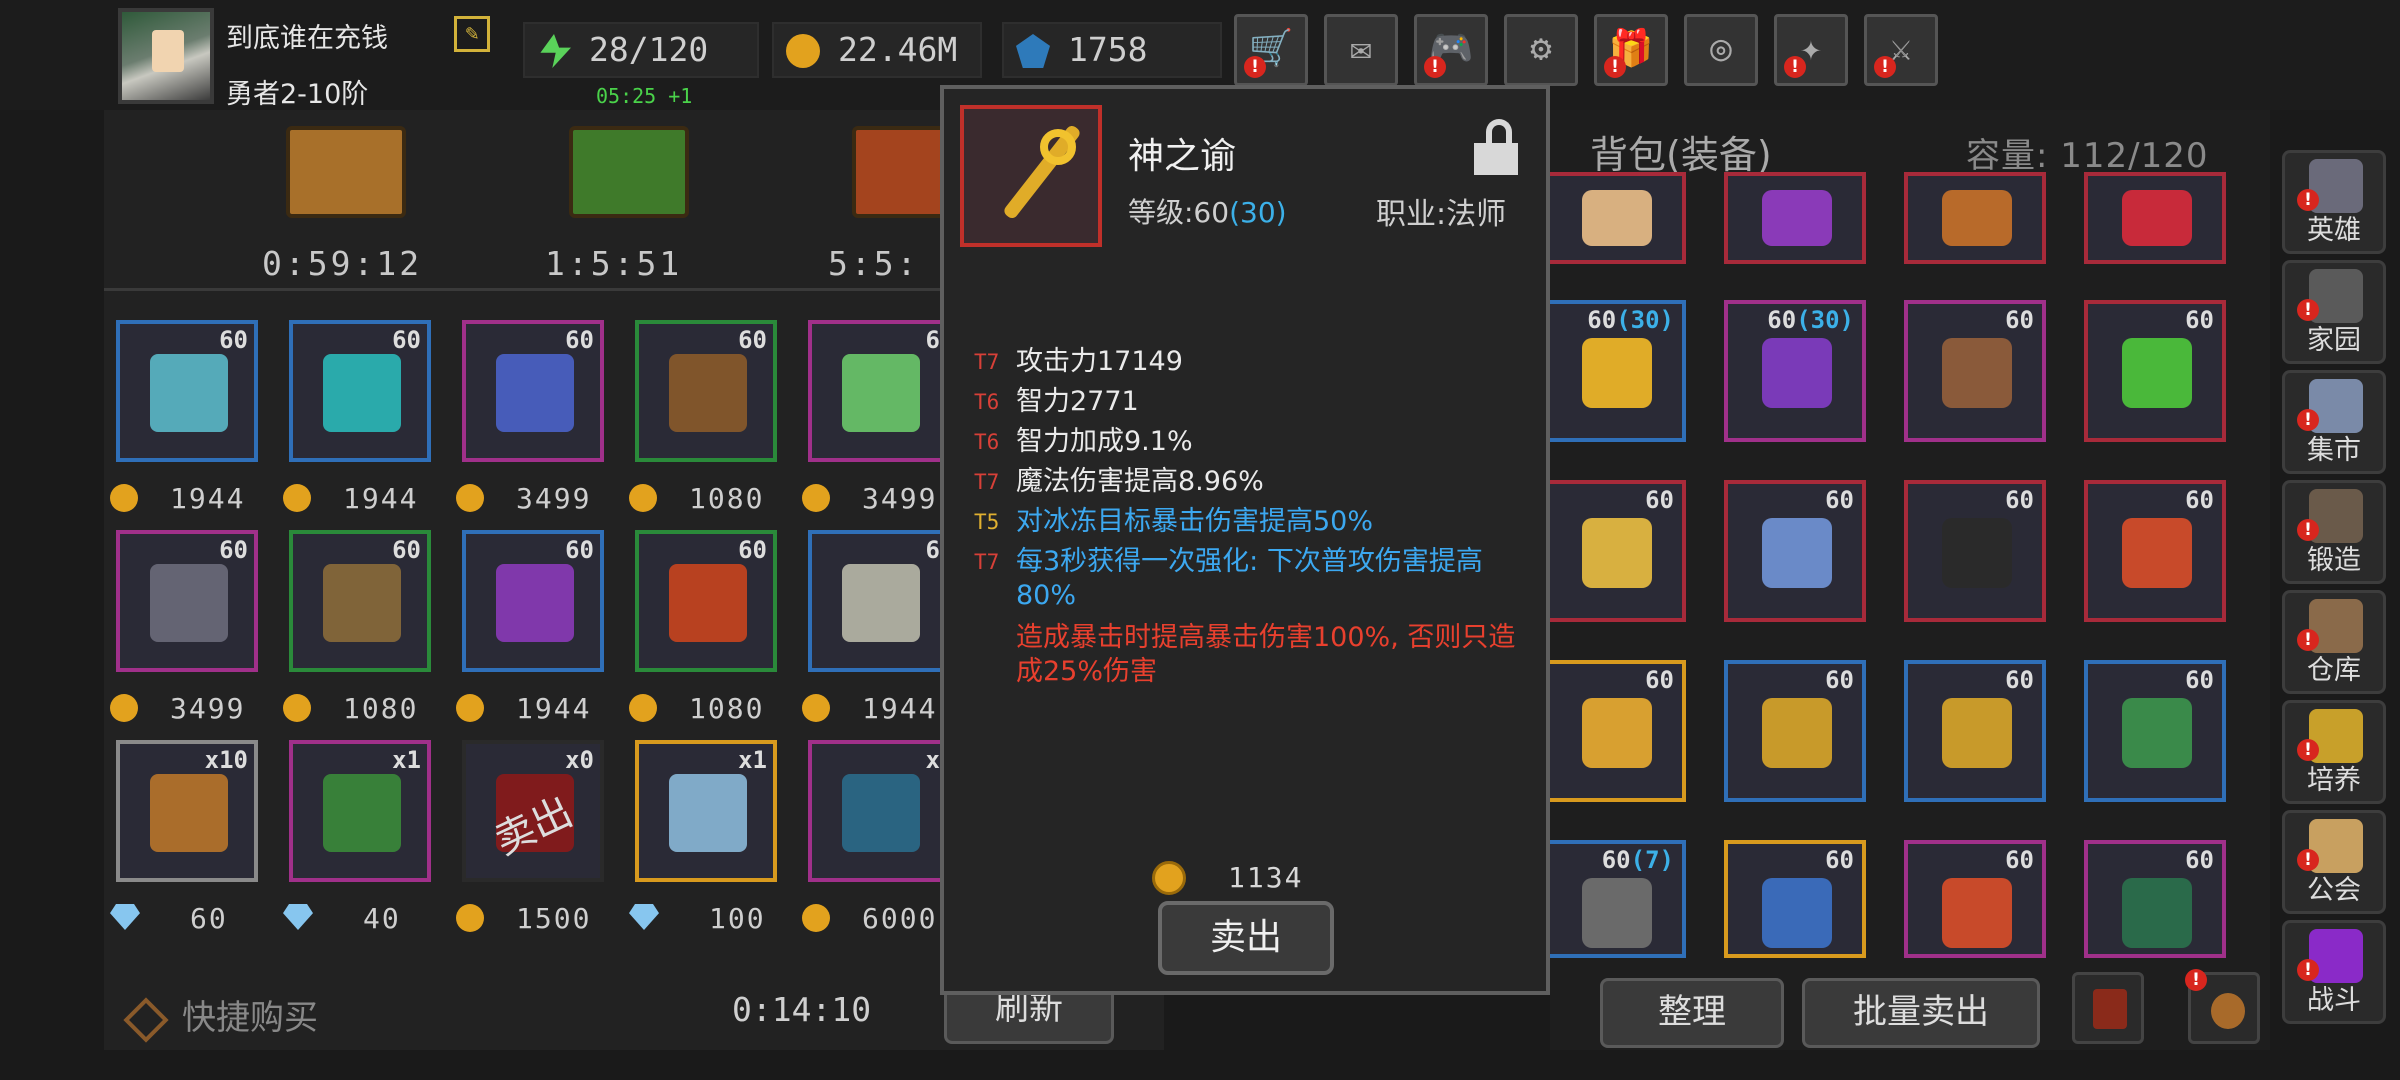  Describe the element at coordinates (1361, 50) in the screenshot. I see `mail-icon: ✉` at that location.